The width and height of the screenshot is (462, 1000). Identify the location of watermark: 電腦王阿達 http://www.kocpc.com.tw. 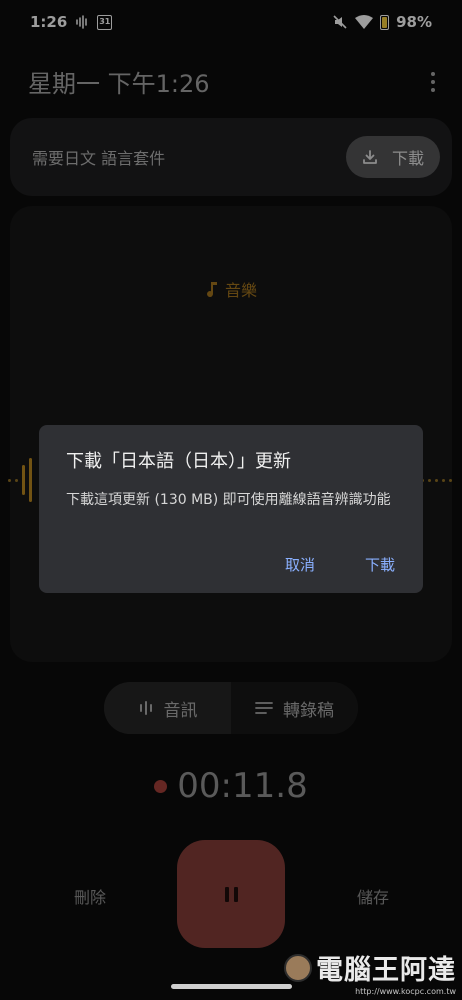
(370, 972).